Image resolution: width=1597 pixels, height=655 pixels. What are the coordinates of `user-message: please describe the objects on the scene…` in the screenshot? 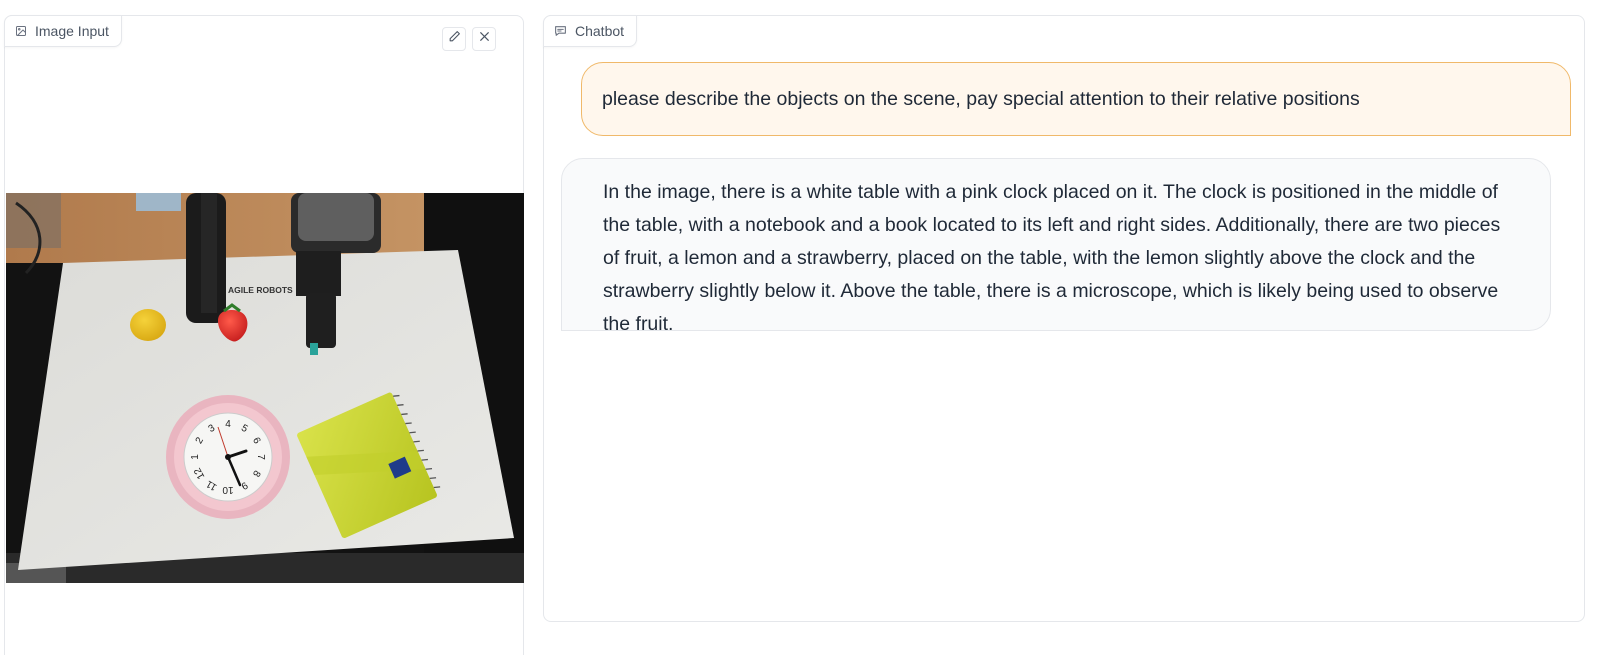 It's located at (1076, 99).